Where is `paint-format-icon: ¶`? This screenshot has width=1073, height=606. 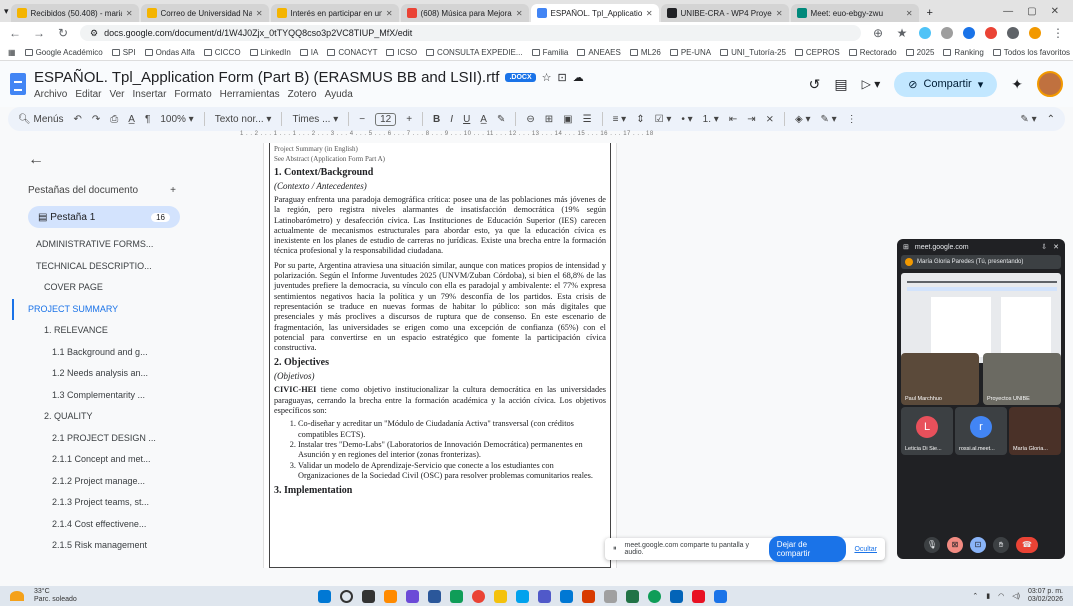
paint-format-icon: ¶ is located at coordinates (147, 119).